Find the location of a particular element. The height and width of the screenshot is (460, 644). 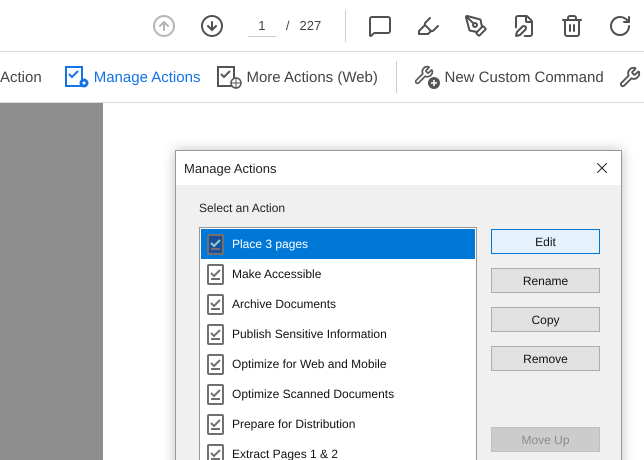

wrench-plus-icon is located at coordinates (427, 77).